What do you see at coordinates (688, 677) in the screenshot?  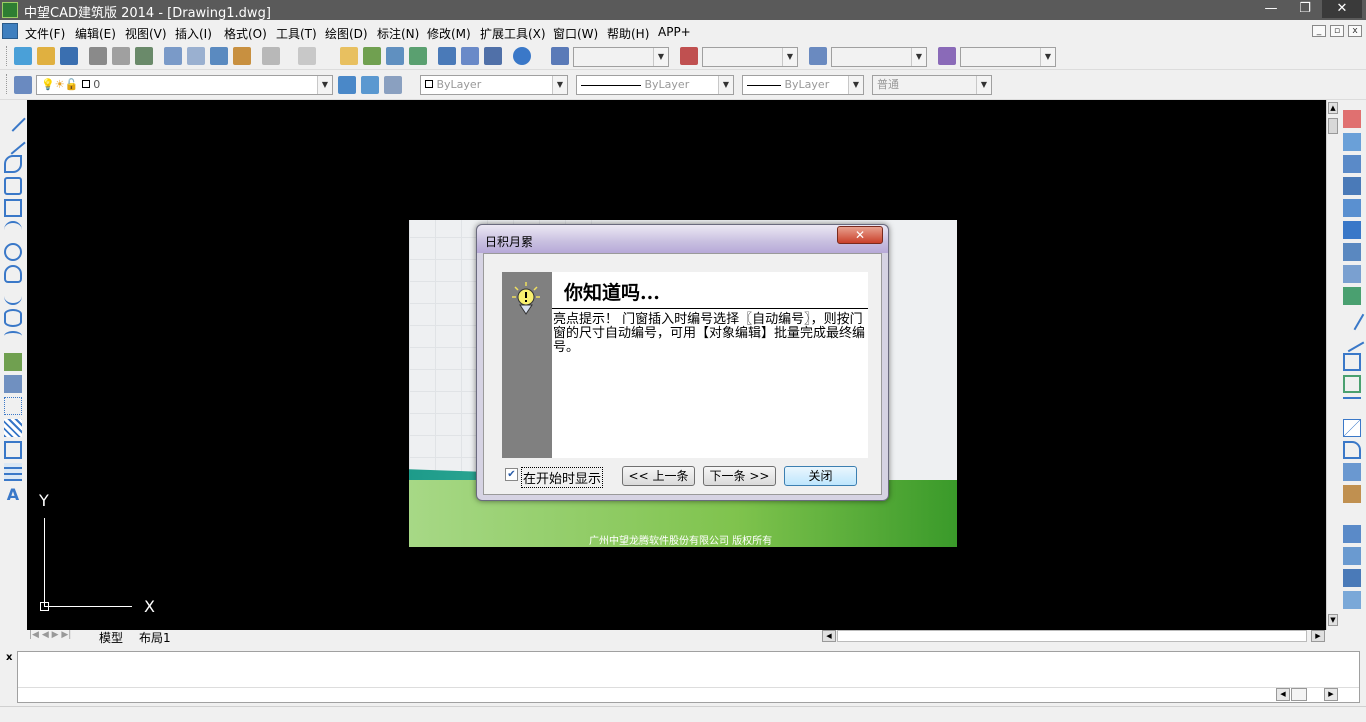 I see `command-line-input: ◀ ▶` at bounding box center [688, 677].